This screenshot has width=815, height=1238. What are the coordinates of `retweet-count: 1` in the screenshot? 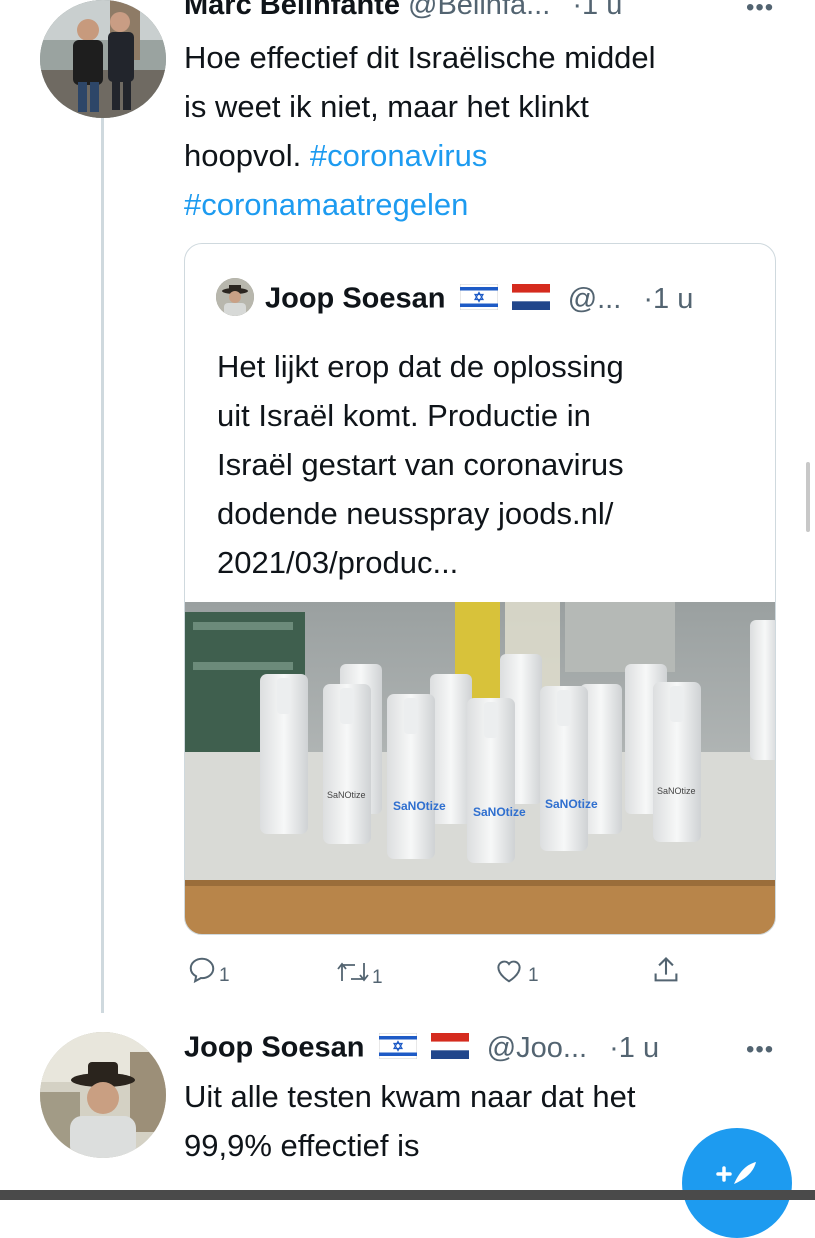 It's located at (377, 977).